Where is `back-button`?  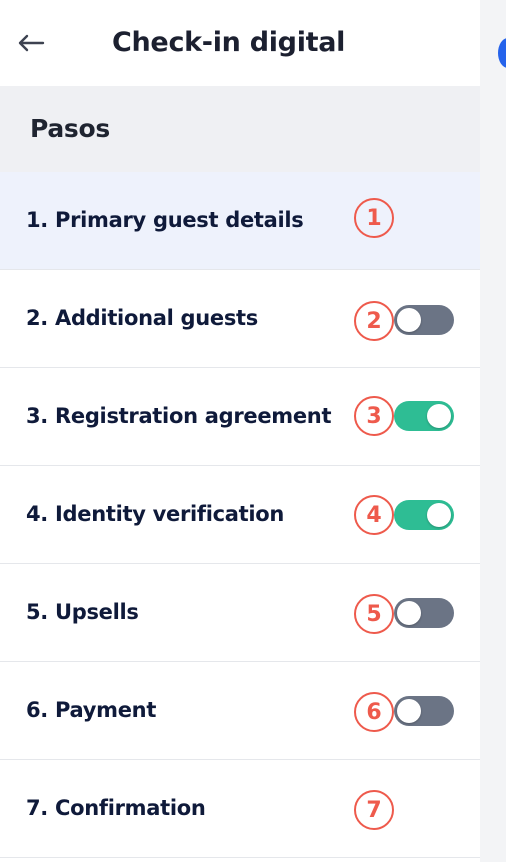 back-button is located at coordinates (31, 43).